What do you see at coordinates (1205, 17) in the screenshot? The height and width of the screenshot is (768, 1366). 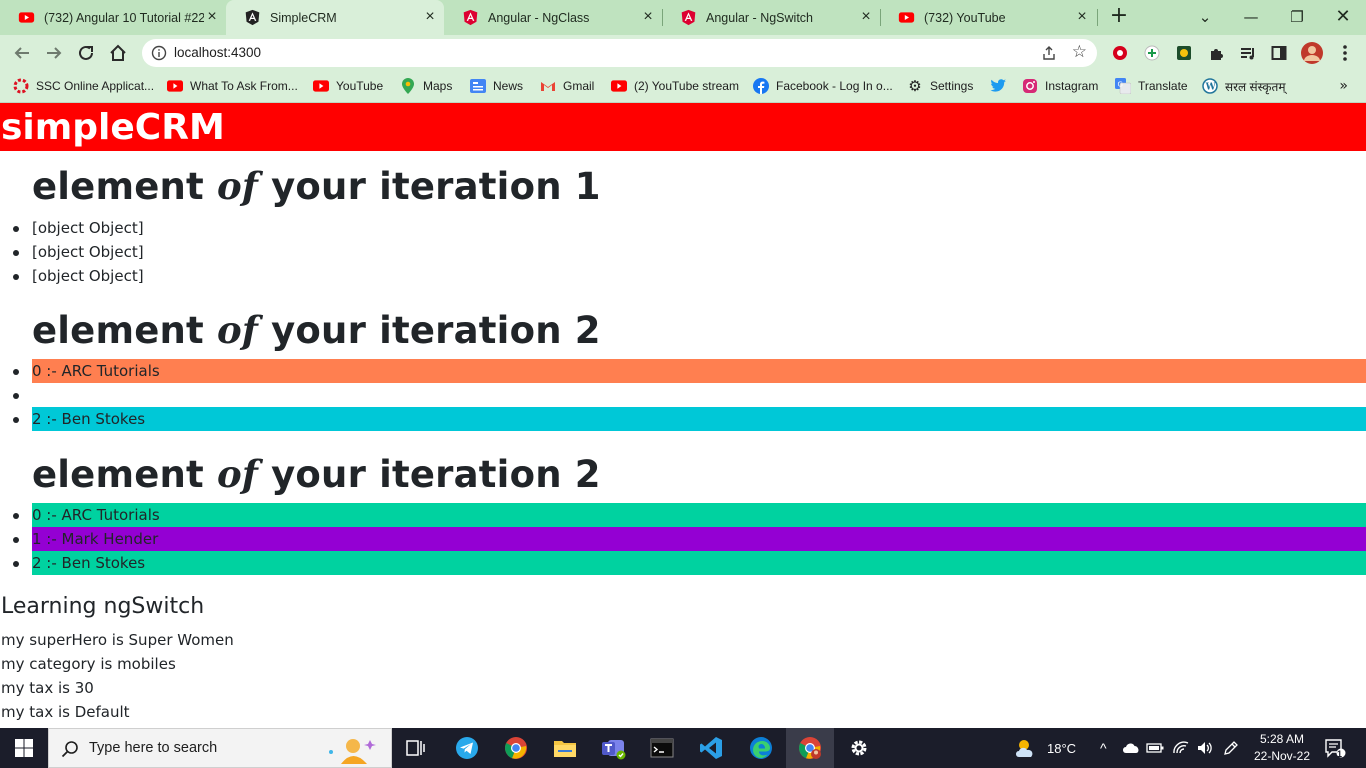 I see `tab-search-chevron-icon: ⌄` at bounding box center [1205, 17].